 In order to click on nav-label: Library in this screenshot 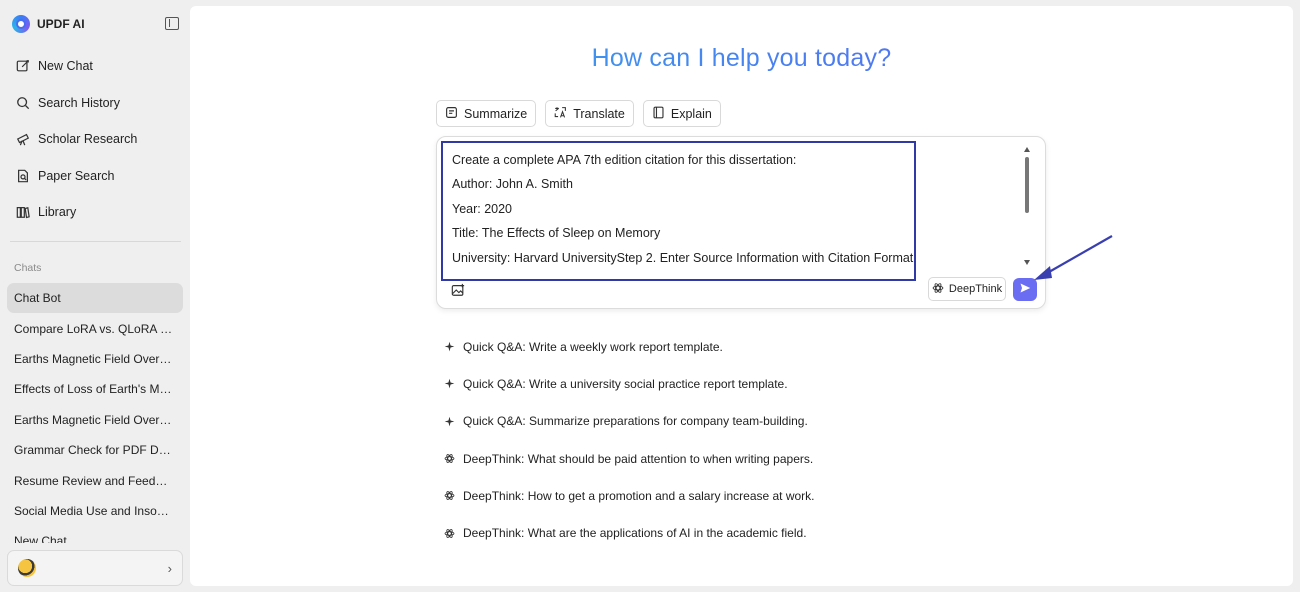, I will do `click(57, 212)`.